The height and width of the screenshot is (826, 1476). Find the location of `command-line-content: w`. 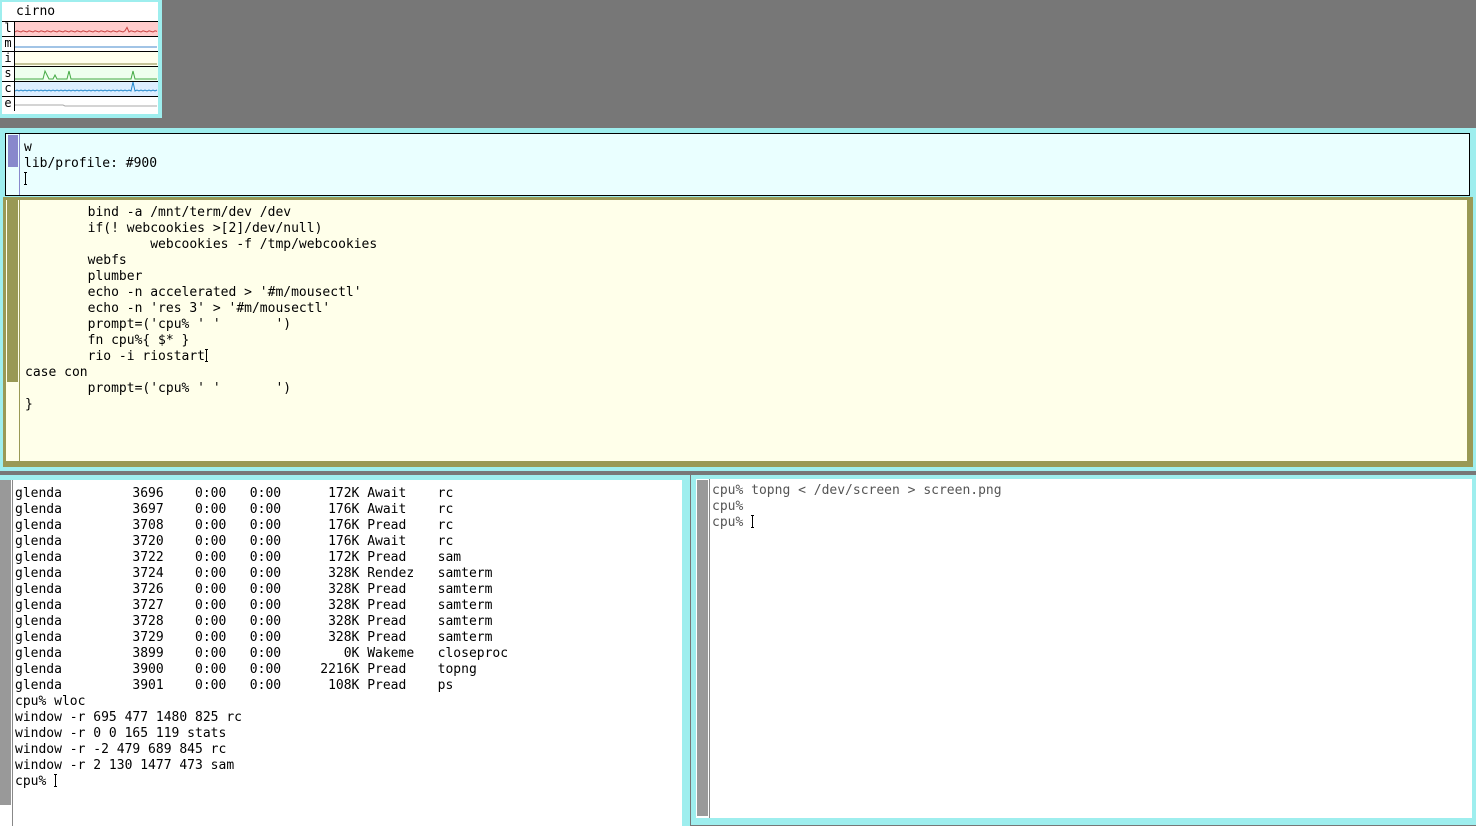

command-line-content: w is located at coordinates (28, 147).